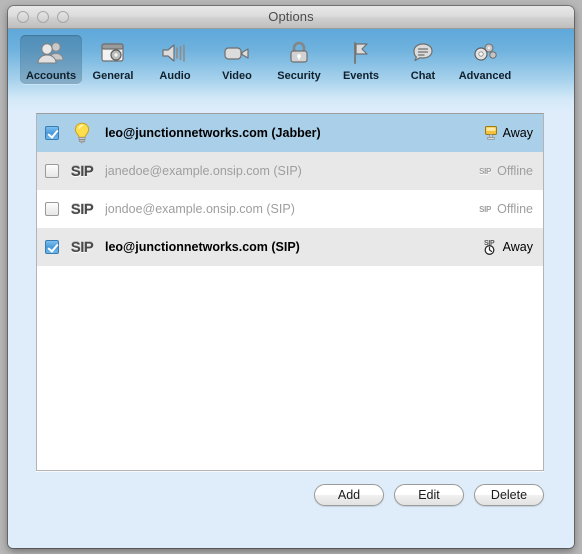 The image size is (582, 554). Describe the element at coordinates (175, 53) in the screenshot. I see `audio-icon` at that location.